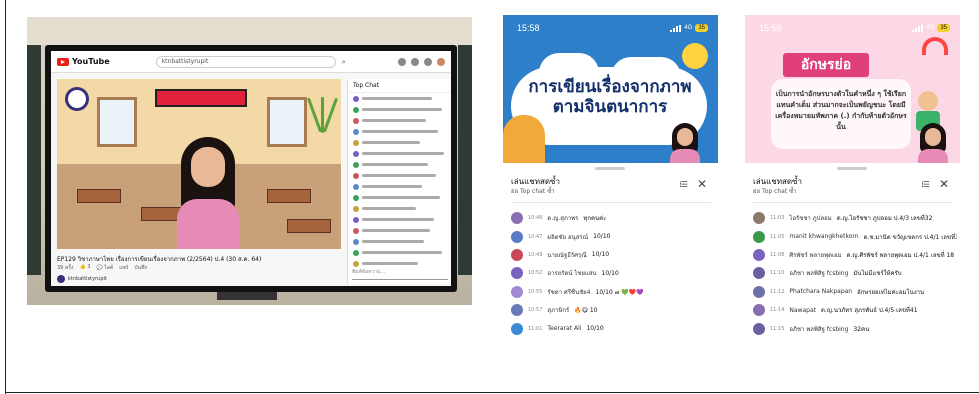 The height and width of the screenshot is (394, 979). I want to click on chat-message: 10:47 ผลิตชัย อนุสรณ์ 10/10, so click(613, 236).